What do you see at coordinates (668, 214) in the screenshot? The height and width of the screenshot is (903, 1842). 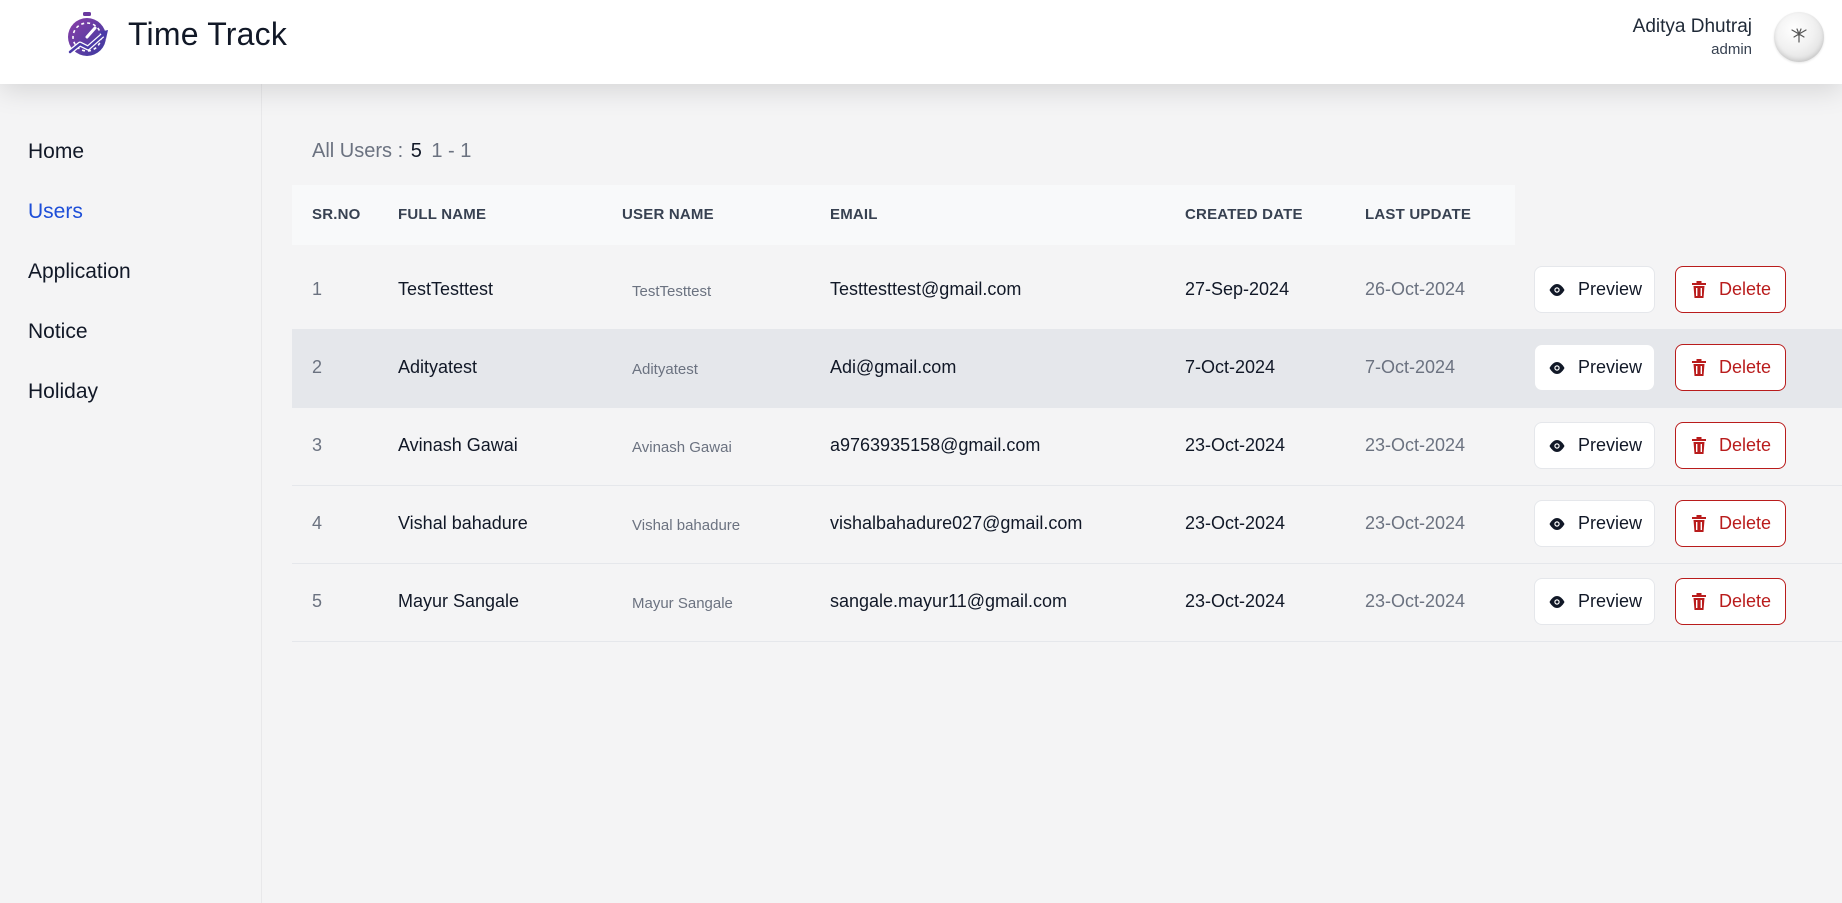 I see `col-header-user-name: USER NAME` at bounding box center [668, 214].